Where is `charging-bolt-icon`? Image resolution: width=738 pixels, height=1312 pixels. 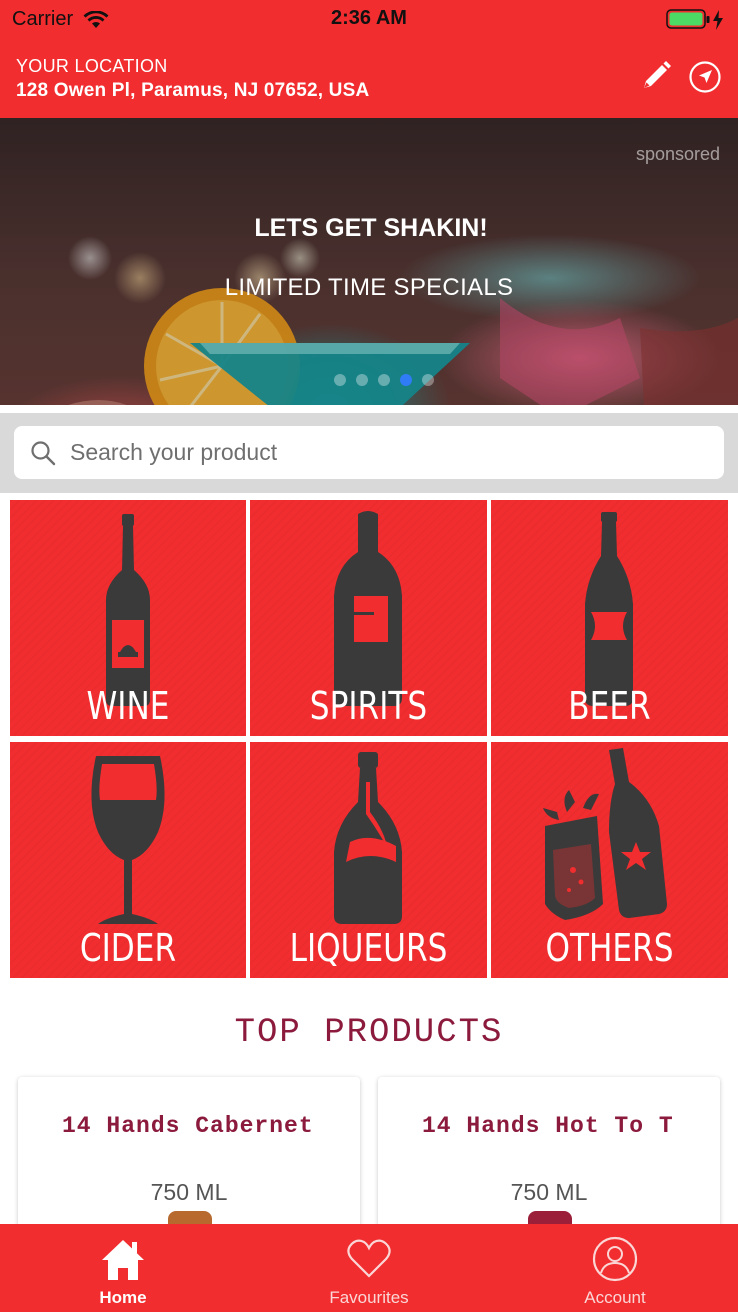 charging-bolt-icon is located at coordinates (718, 20).